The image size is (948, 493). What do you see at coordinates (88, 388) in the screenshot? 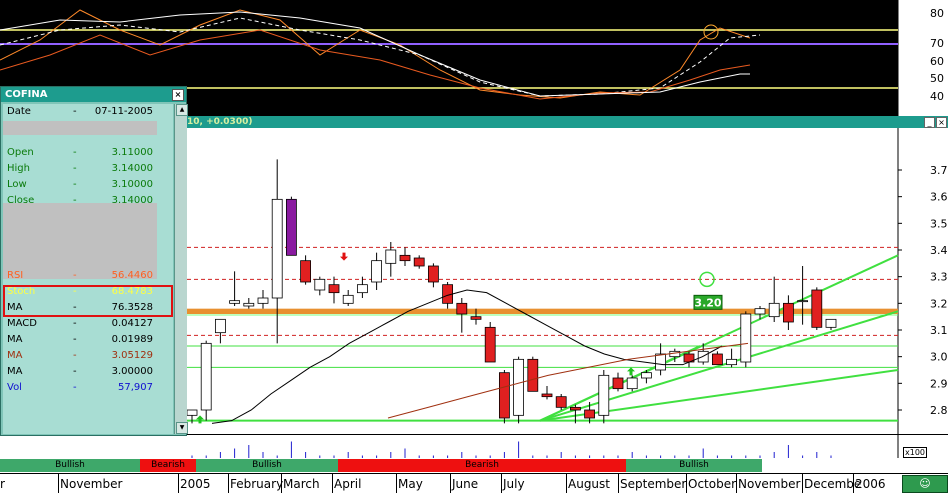
I see `data-window-row: Vol - 57,907` at bounding box center [88, 388].